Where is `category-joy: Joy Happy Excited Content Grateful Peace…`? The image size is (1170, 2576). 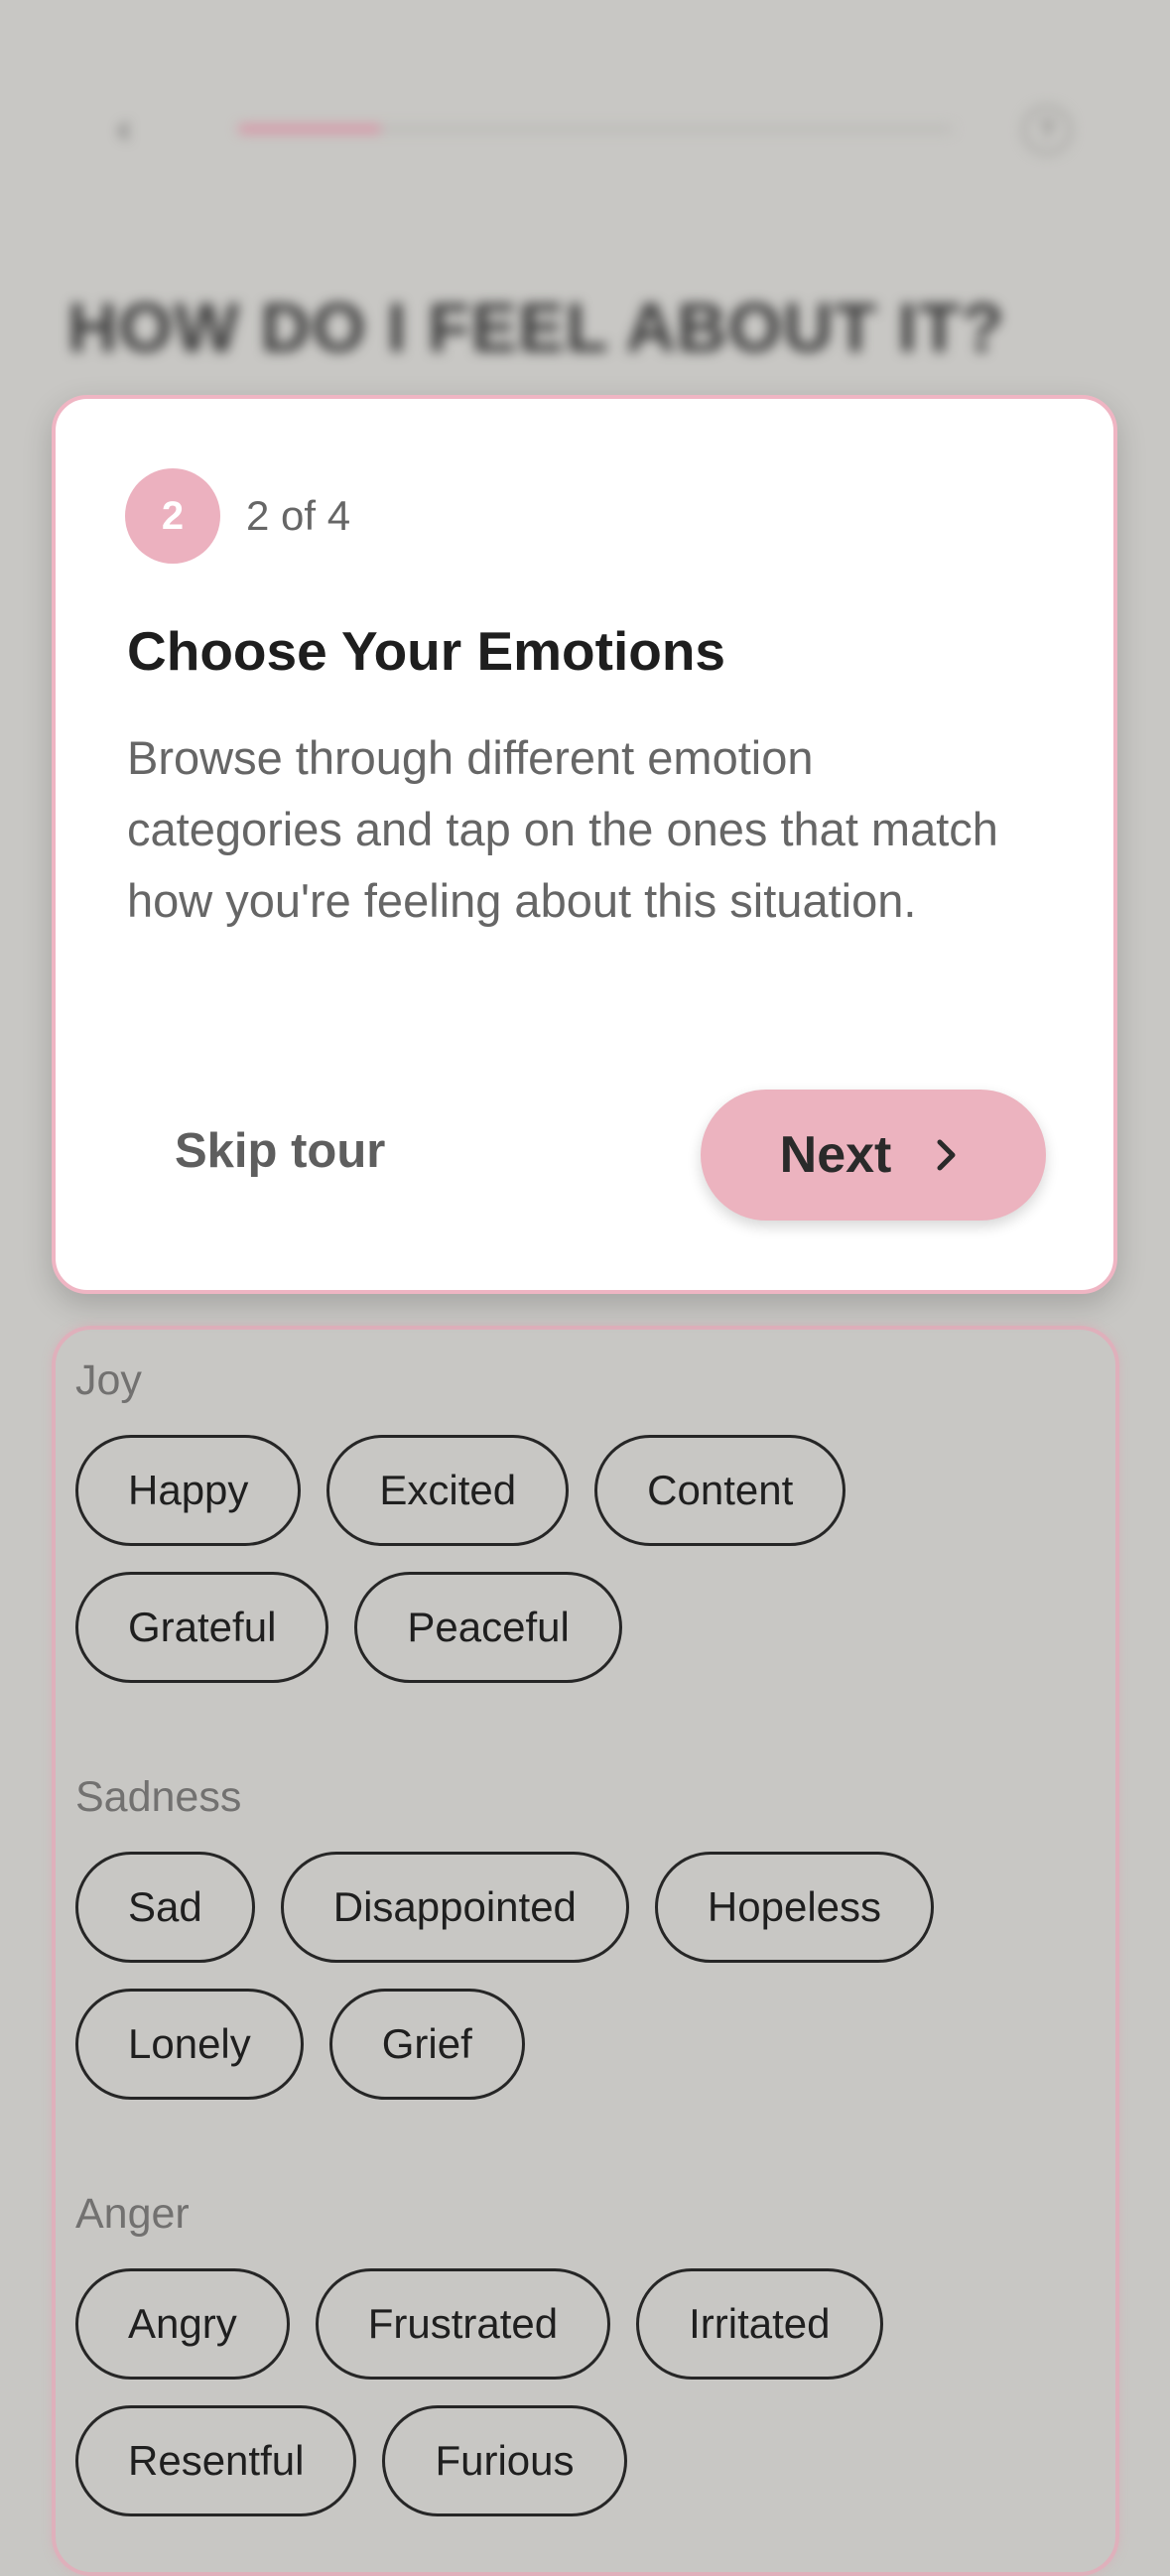 category-joy: Joy Happy Excited Content Grateful Peace… is located at coordinates (473, 1532).